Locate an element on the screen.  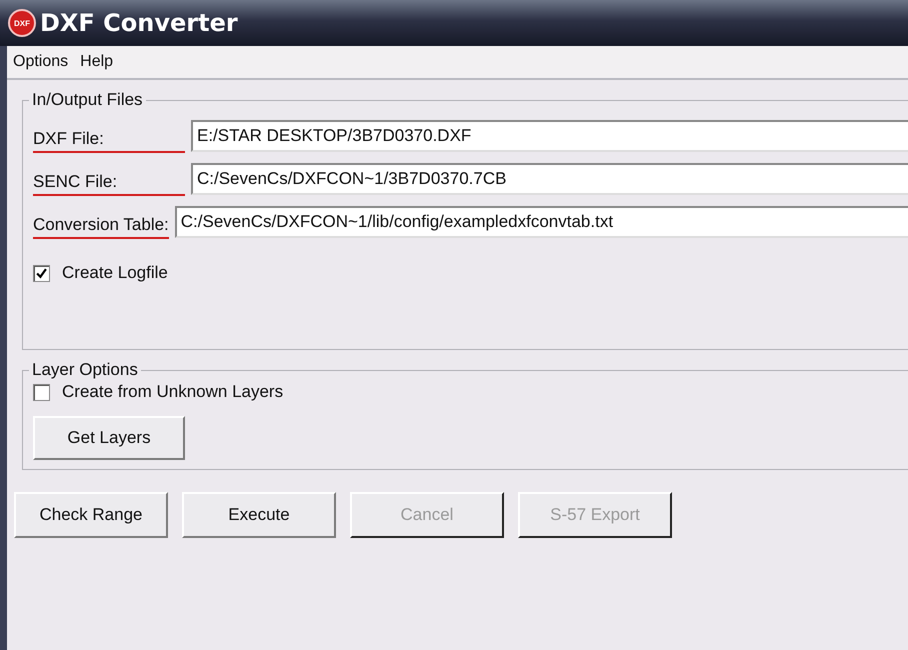
checkbox-label: Create Logfile is located at coordinates (115, 273).